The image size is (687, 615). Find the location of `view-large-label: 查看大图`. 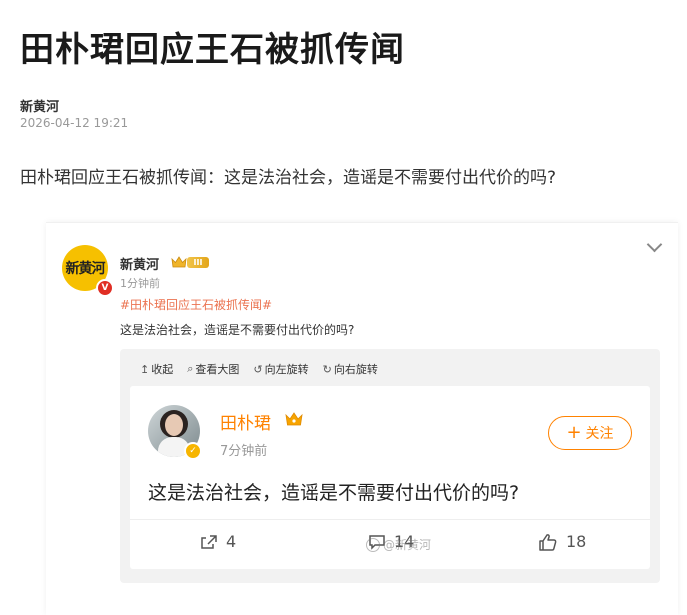

view-large-label: 查看大图 is located at coordinates (217, 369).